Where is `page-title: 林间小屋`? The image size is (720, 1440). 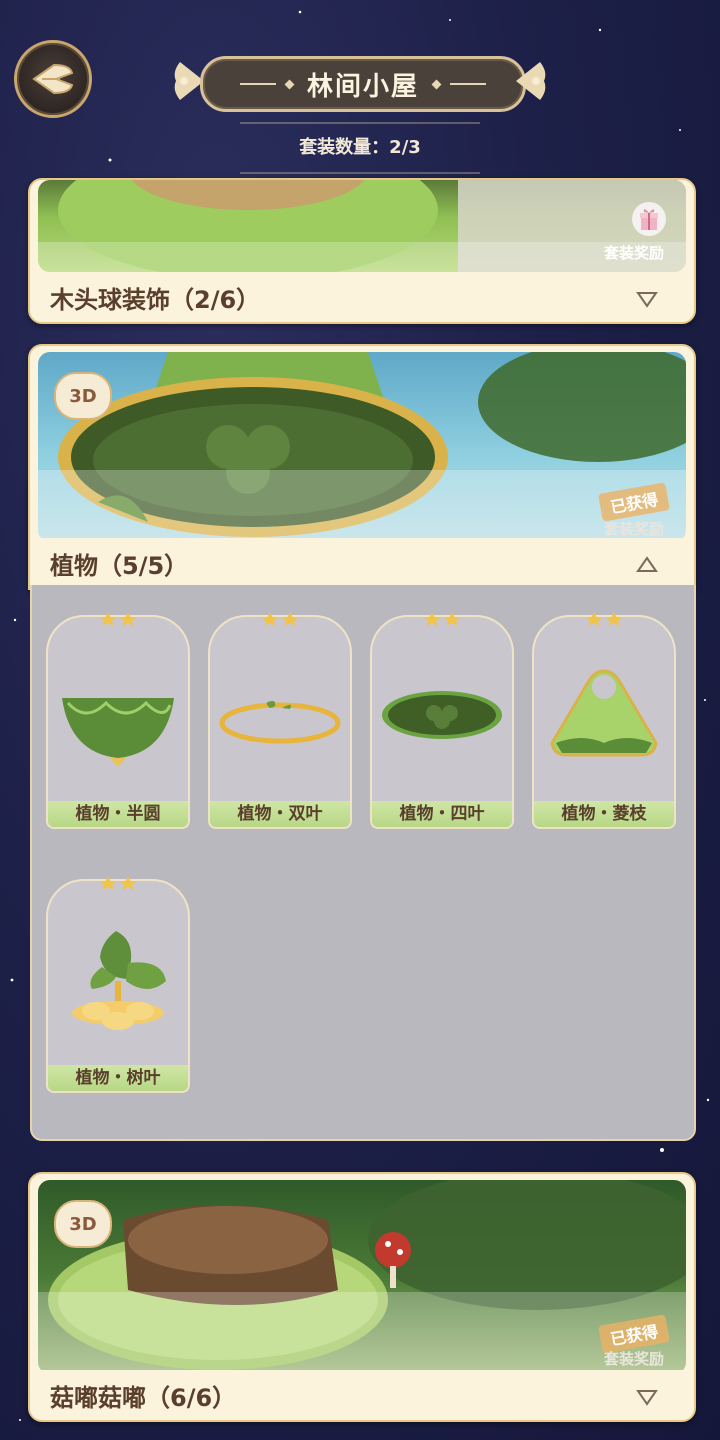
page-title: 林间小屋 is located at coordinates (362, 86).